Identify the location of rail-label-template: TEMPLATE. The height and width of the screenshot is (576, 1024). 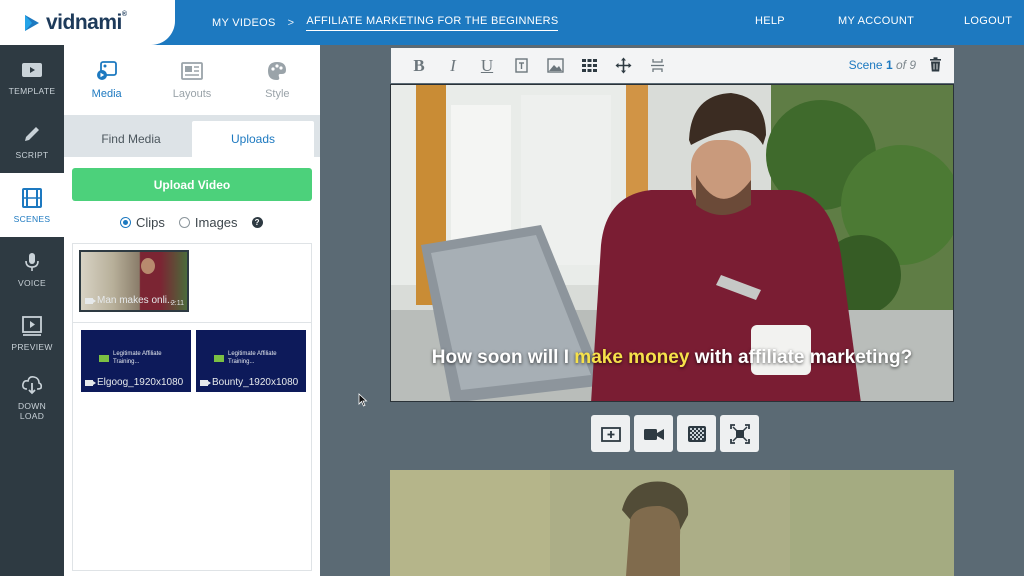
(32, 90).